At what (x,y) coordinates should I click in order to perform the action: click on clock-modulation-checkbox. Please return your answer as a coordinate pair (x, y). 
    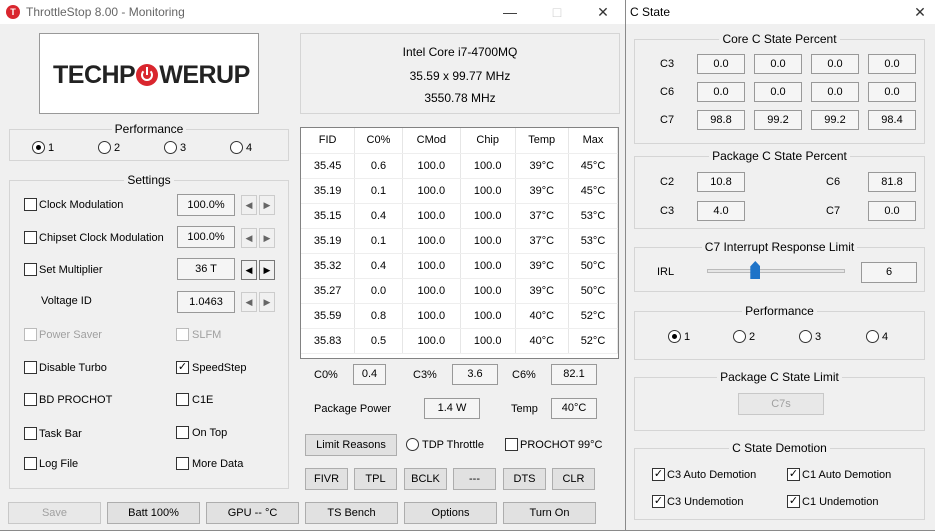
    Looking at the image, I should click on (30, 204).